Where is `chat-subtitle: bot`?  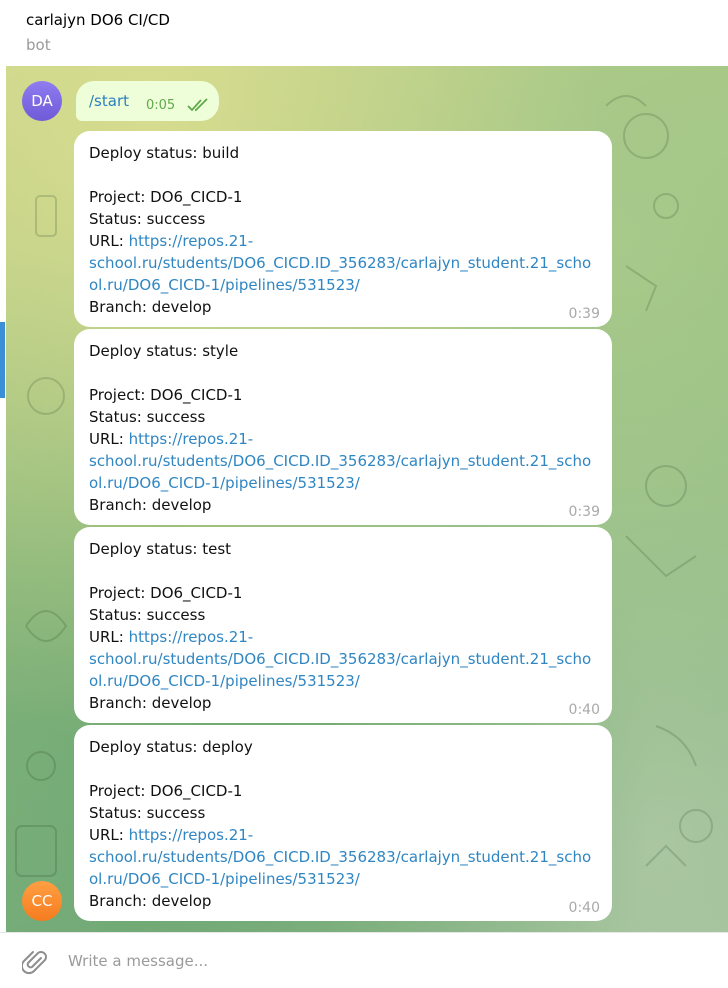
chat-subtitle: bot is located at coordinates (38, 45).